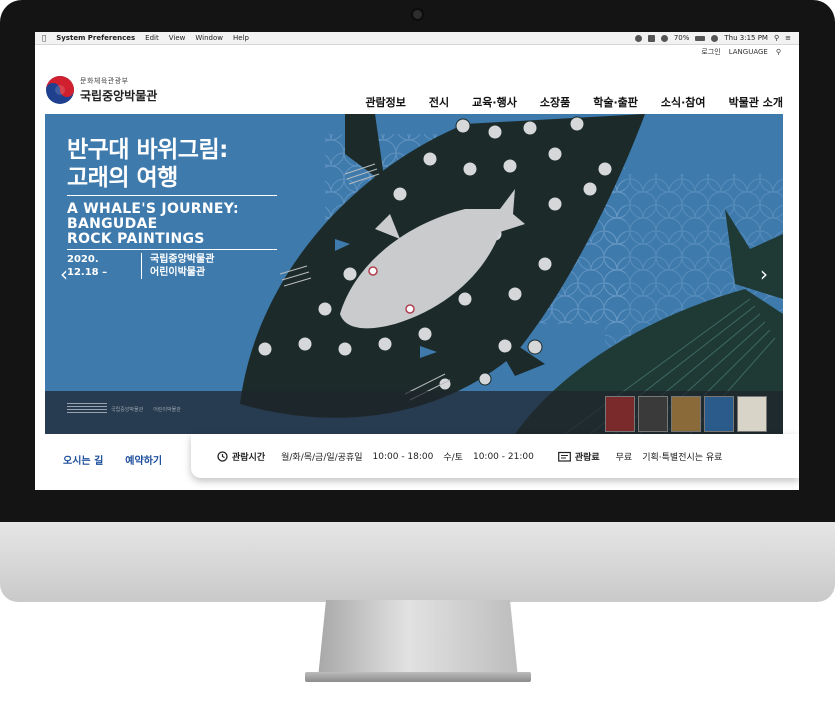 The height and width of the screenshot is (702, 835). I want to click on imac-chin, so click(417, 562).